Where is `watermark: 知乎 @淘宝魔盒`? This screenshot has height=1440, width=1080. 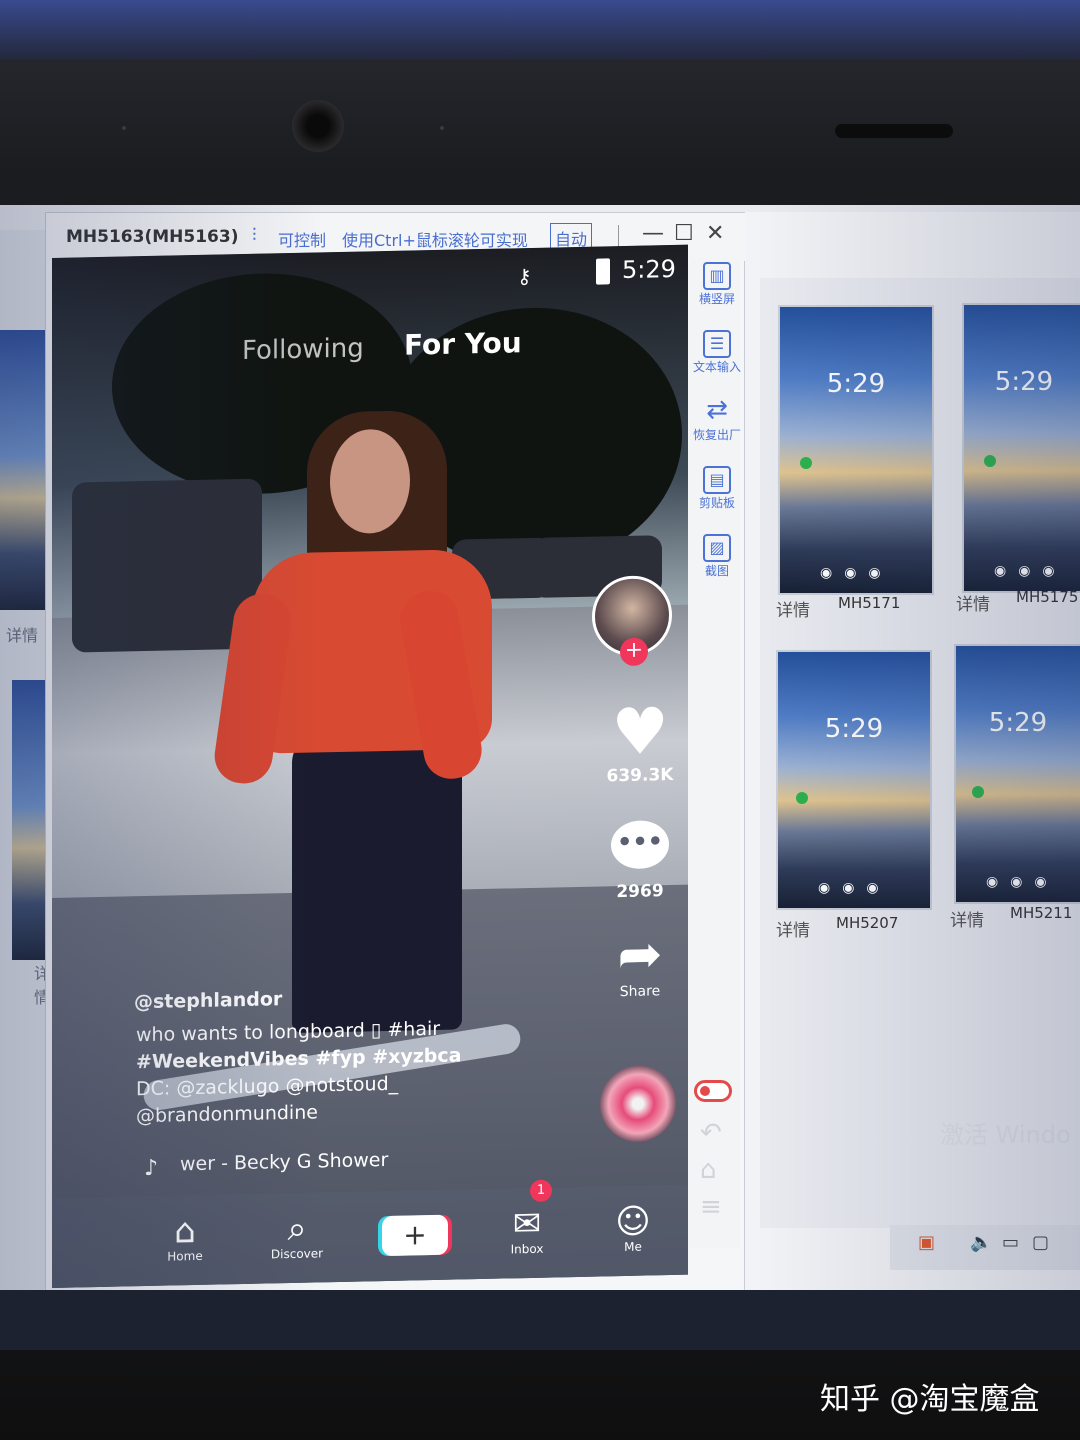 watermark: 知乎 @淘宝魔盒 is located at coordinates (930, 1399).